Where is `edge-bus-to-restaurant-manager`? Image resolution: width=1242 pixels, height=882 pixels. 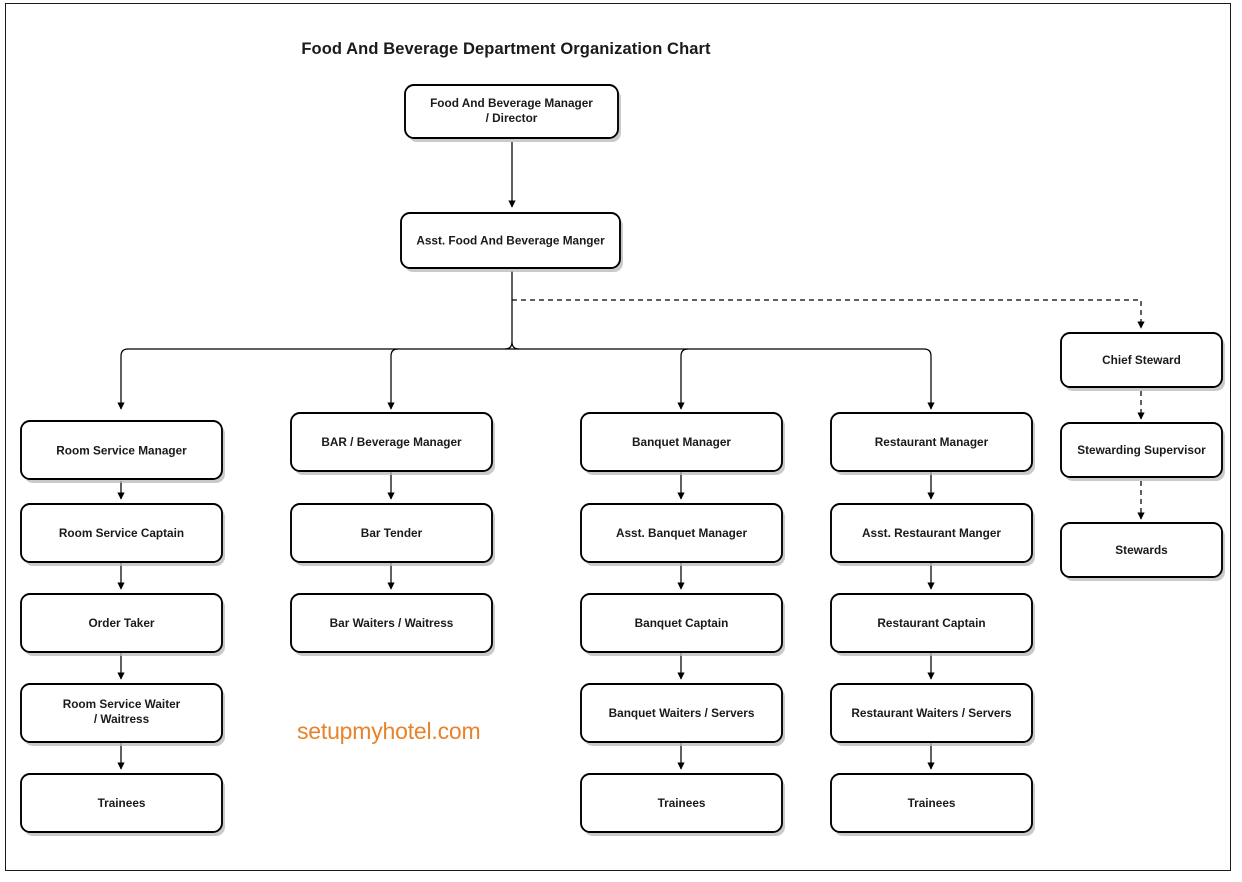 edge-bus-to-restaurant-manager is located at coordinates (929, 379).